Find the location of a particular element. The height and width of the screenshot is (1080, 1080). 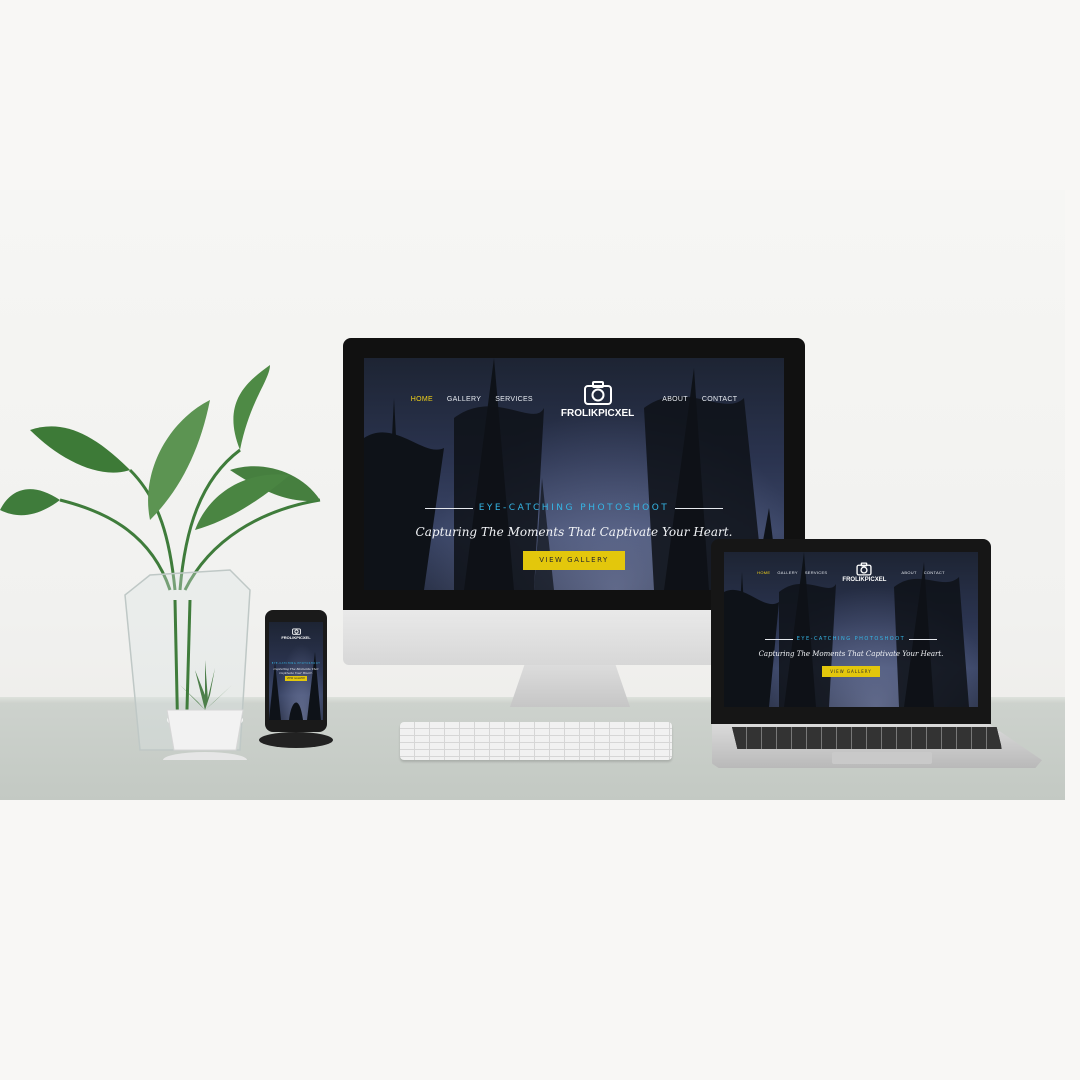

monitor-stand is located at coordinates (570, 686).